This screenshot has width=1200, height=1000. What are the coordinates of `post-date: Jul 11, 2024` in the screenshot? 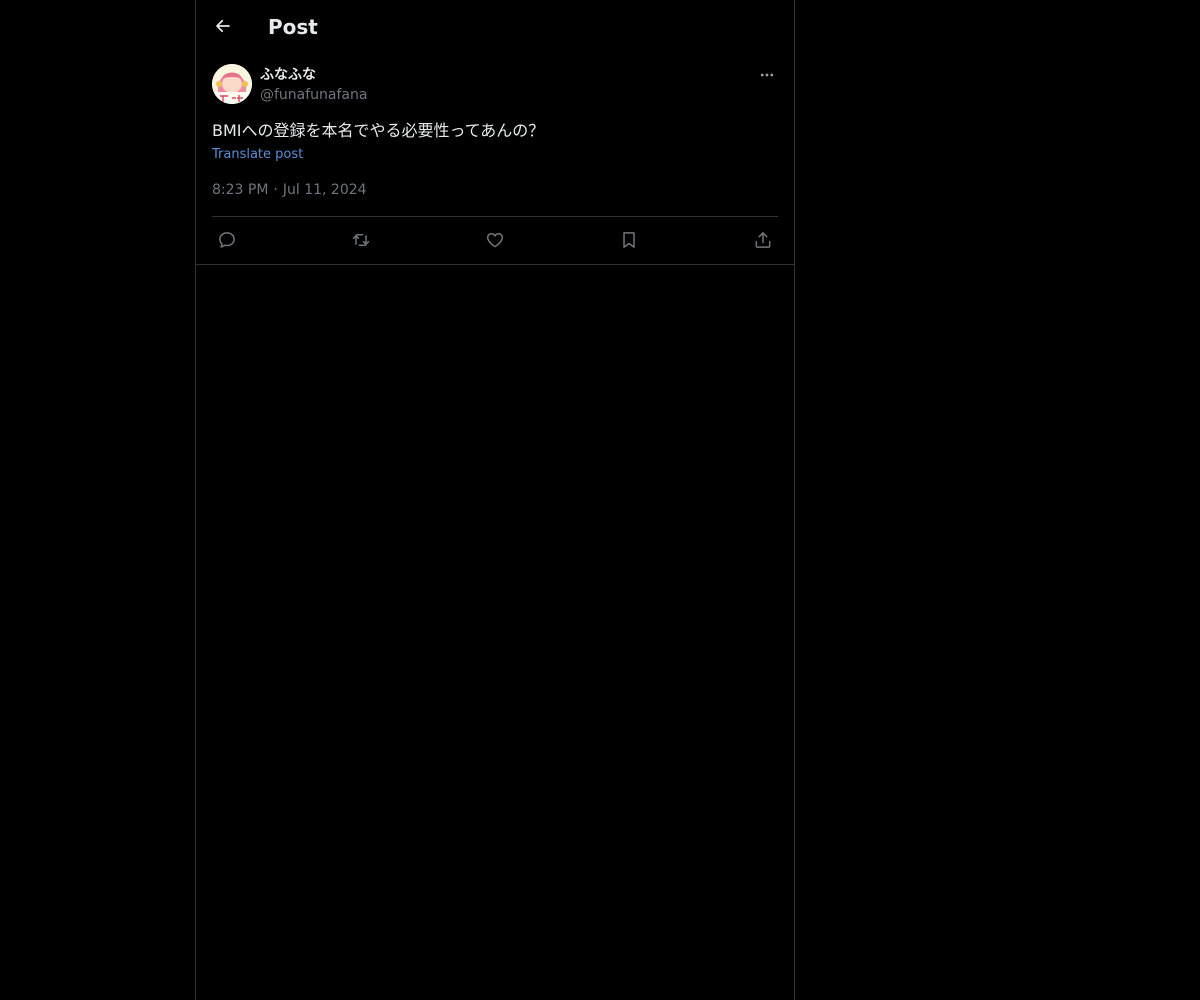 It's located at (325, 190).